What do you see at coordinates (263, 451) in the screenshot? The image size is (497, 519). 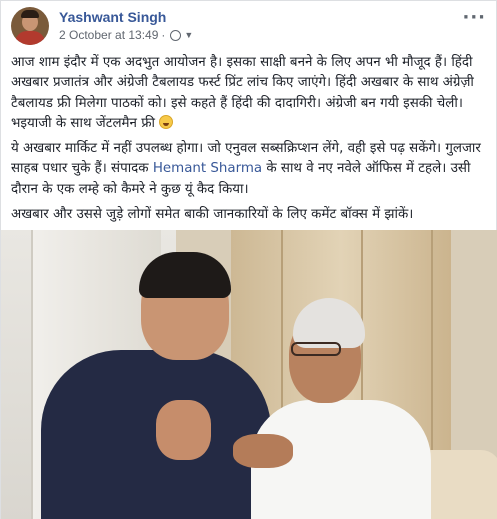 I see `photo-person-right-hand` at bounding box center [263, 451].